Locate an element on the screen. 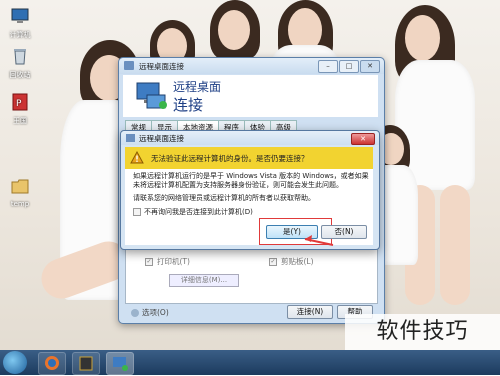 Image resolution: width=500 pixels, height=376 pixels. chevron-up-icon is located at coordinates (135, 312).